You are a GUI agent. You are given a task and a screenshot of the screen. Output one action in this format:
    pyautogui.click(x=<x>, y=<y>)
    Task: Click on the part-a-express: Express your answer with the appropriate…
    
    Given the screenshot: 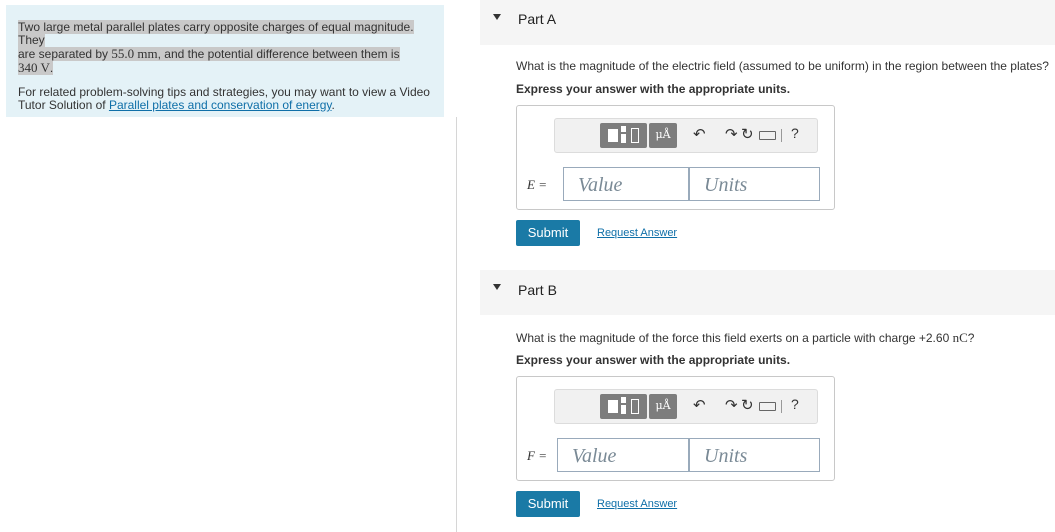 What is the action you would take?
    pyautogui.click(x=653, y=89)
    